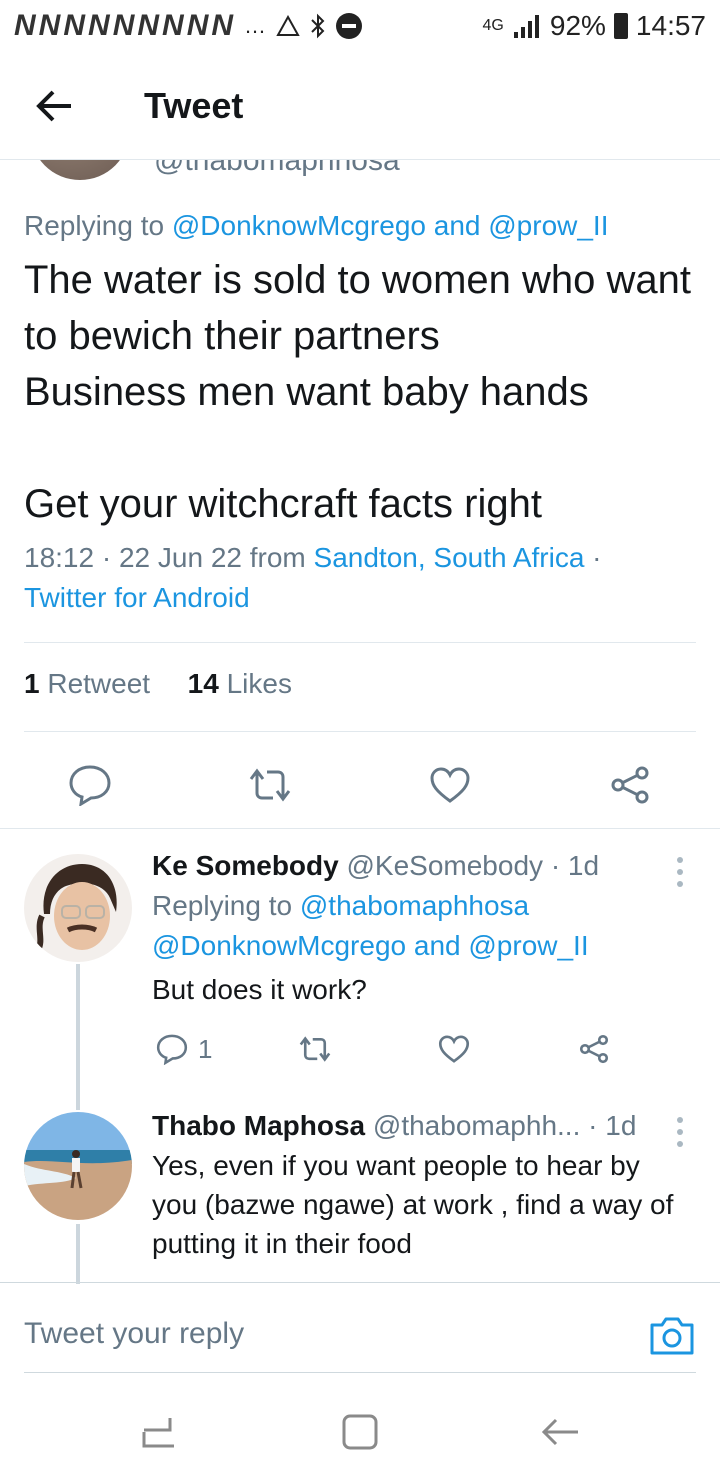 Image resolution: width=720 pixels, height=1480 pixels. I want to click on location-link: Sandton, South Africa, so click(449, 557).